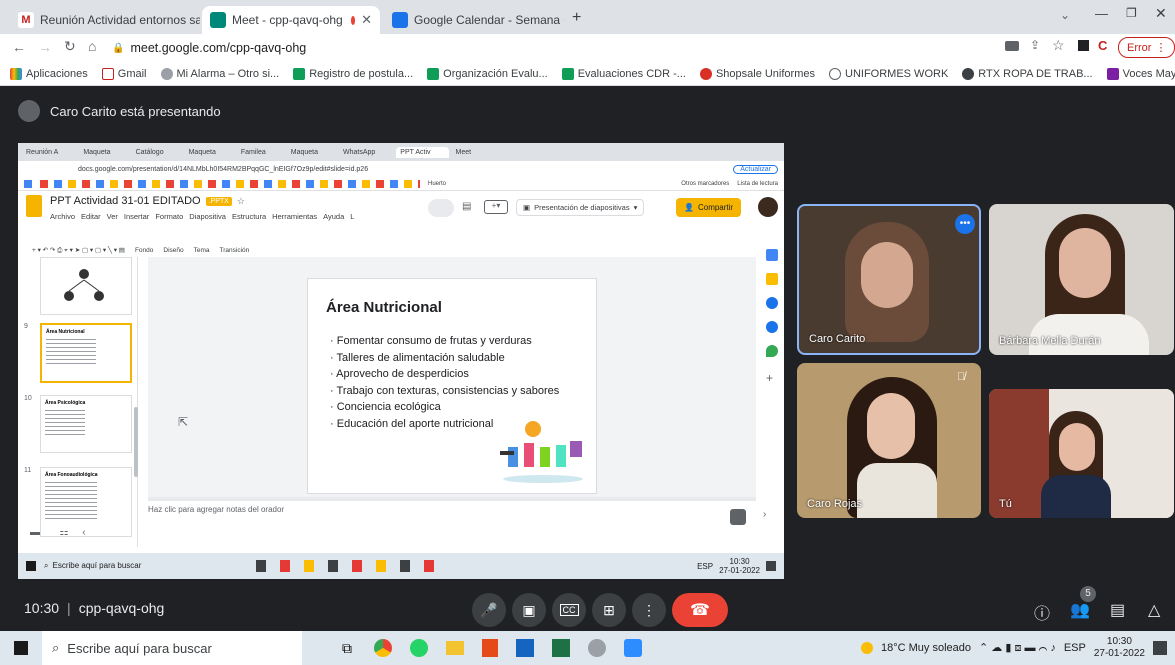 The image size is (1175, 665). What do you see at coordinates (926, 648) in the screenshot?
I see `weather-text: 18°C Muy soleado` at bounding box center [926, 648].